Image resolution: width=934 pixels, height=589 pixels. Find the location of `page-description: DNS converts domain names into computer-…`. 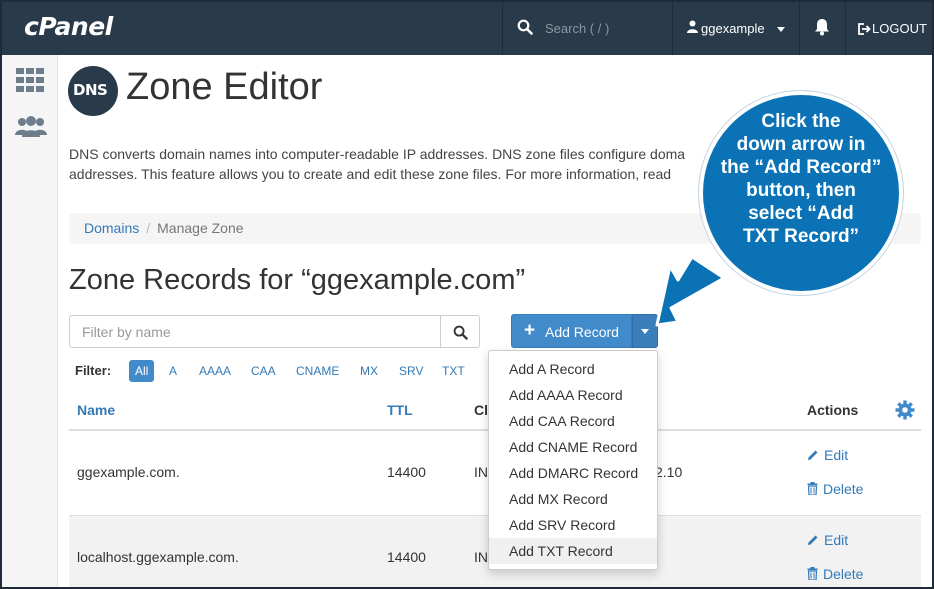

page-description: DNS converts domain names into computer-… is located at coordinates (389, 164).